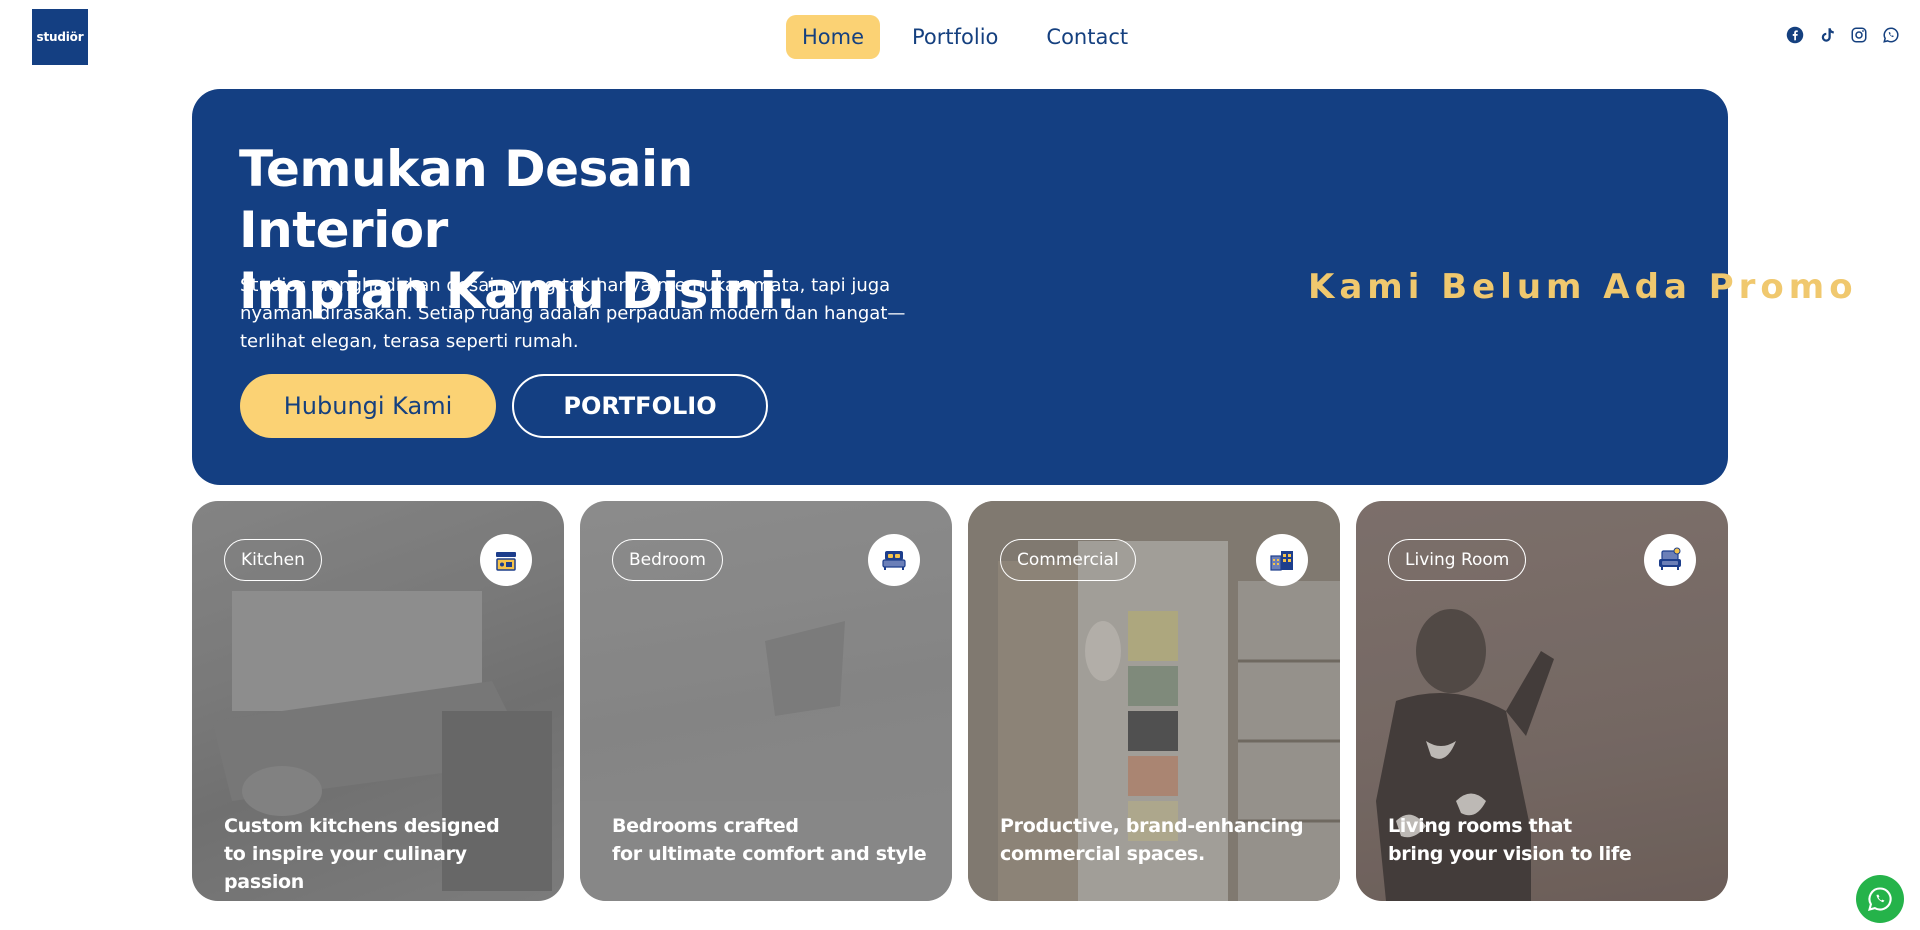  Describe the element at coordinates (362, 826) in the screenshot. I see `caption-line1: Custom kitchens designed` at that location.